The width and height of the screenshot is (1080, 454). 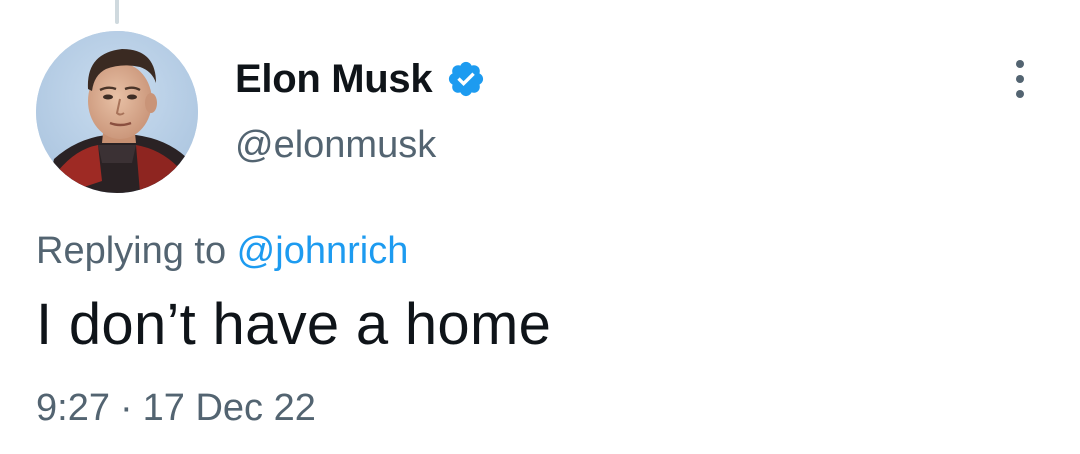 I want to click on timestamp-row: 9:27 · 17 Dec 22, so click(x=176, y=408).